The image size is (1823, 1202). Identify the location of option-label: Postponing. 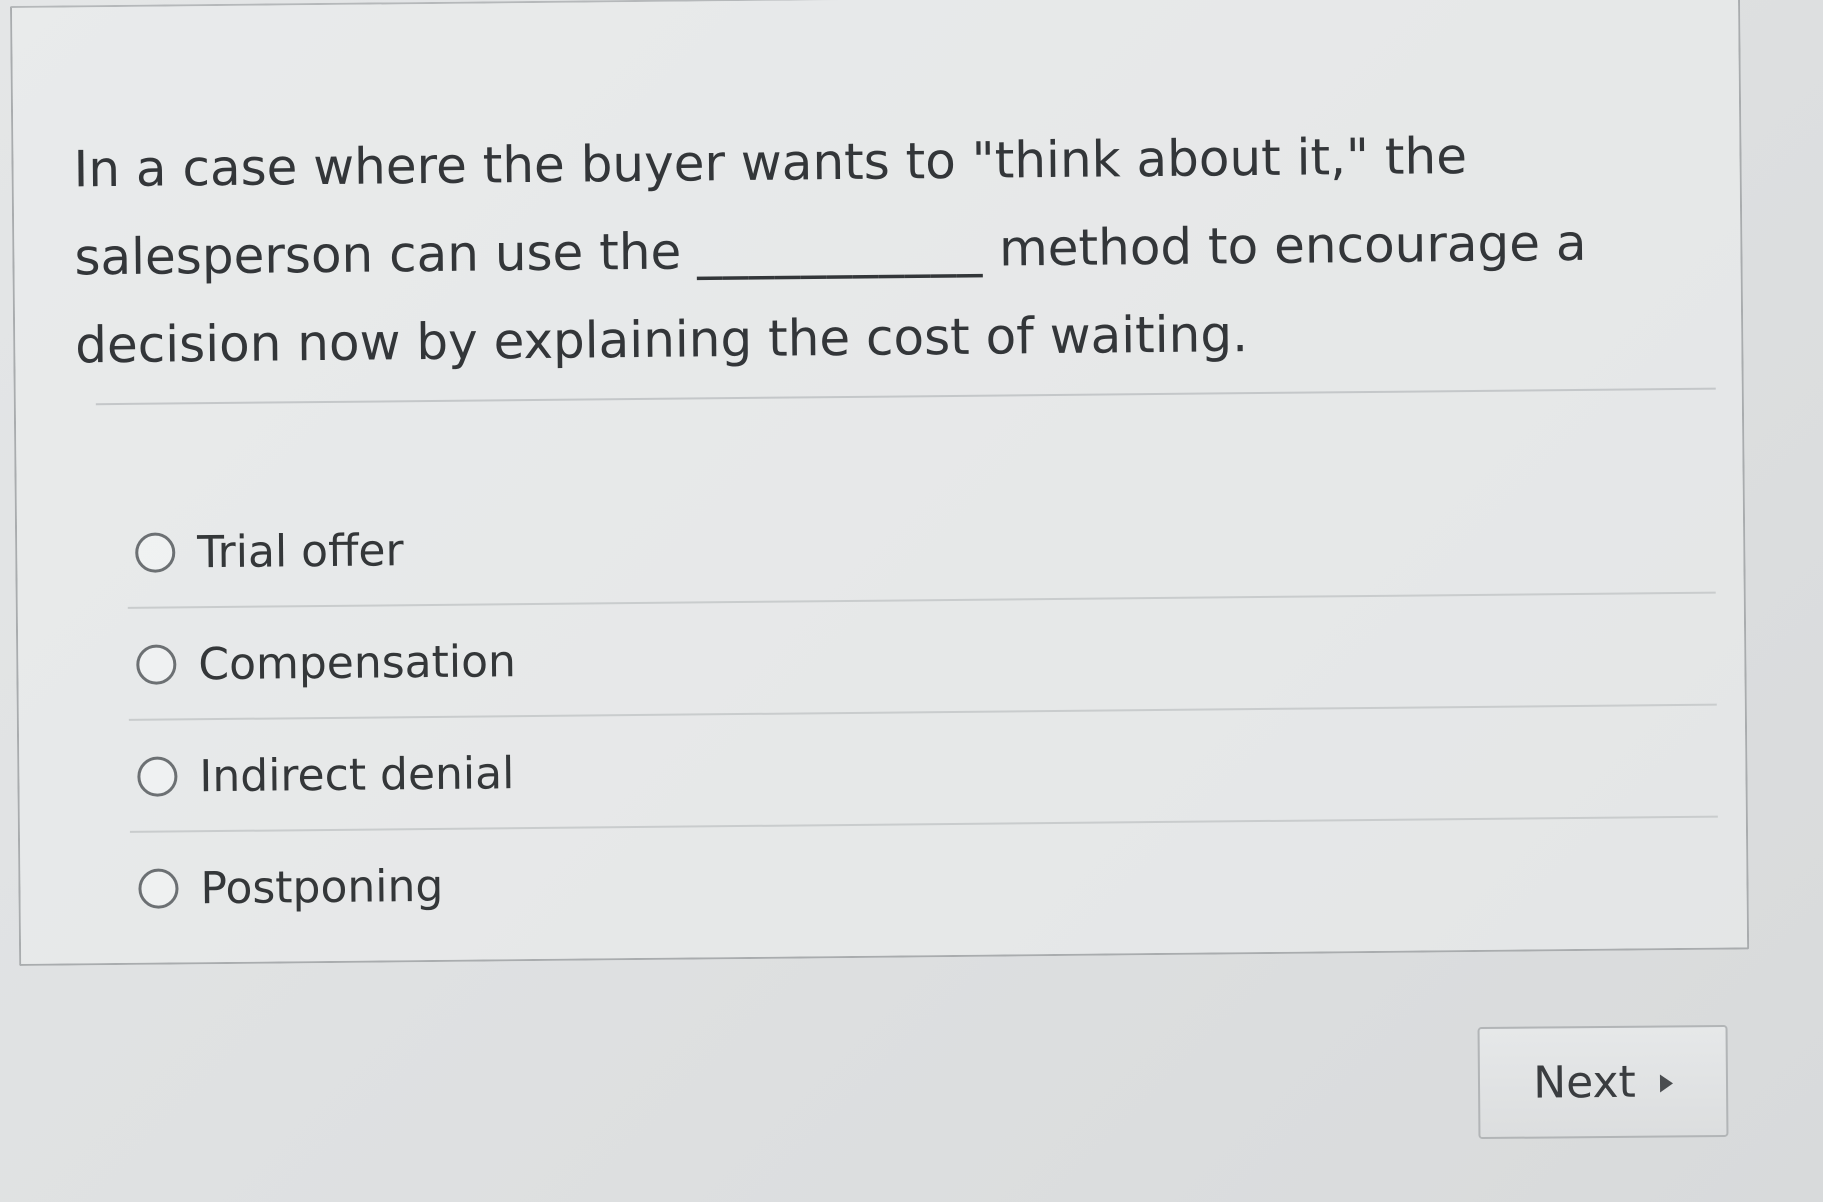
(322, 887).